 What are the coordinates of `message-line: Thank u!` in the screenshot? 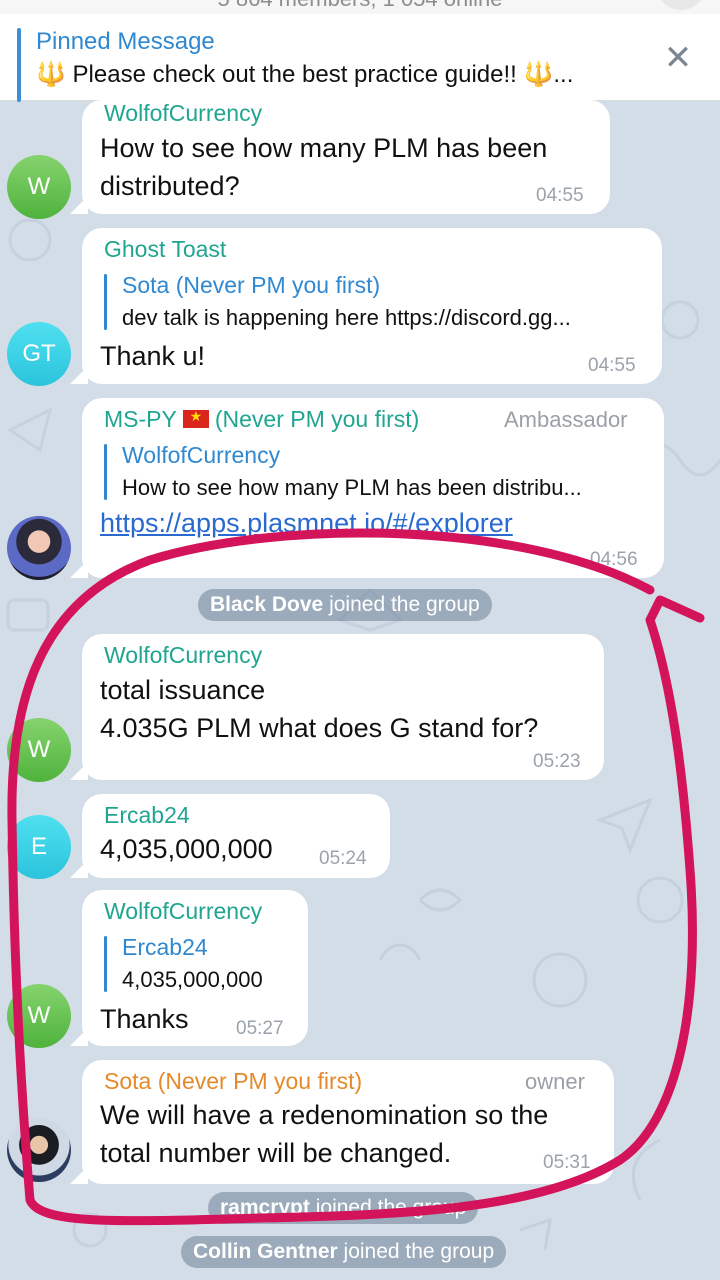 It's located at (153, 356).